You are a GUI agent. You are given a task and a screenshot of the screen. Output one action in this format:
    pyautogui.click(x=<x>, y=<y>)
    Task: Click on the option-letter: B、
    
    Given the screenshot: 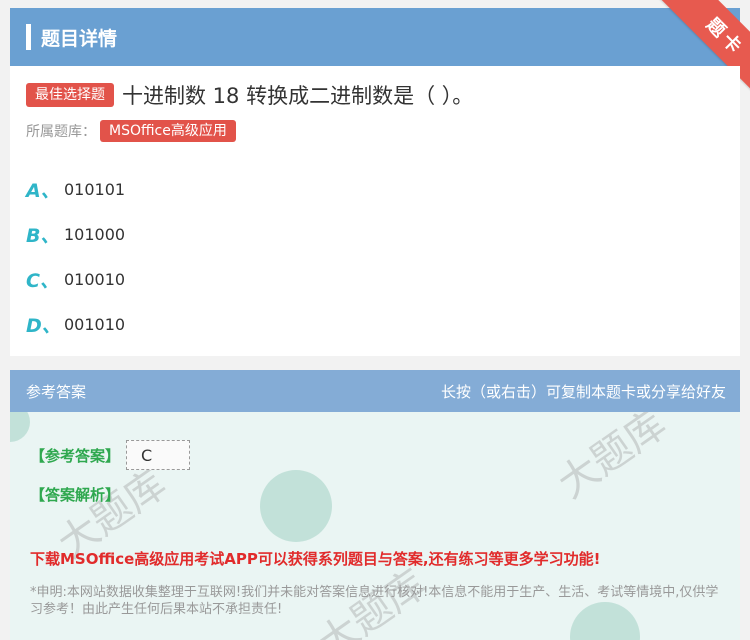 What is the action you would take?
    pyautogui.click(x=43, y=236)
    